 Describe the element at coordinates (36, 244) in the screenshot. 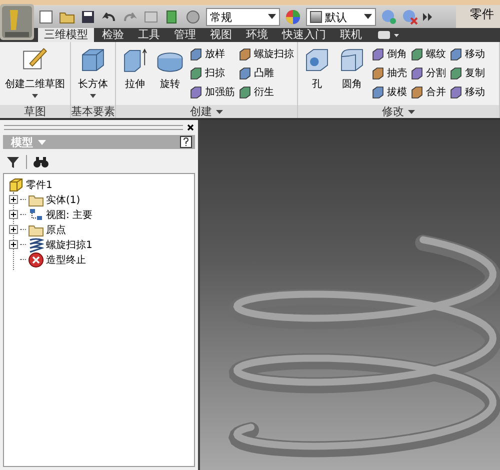

I see `coil-icon` at that location.